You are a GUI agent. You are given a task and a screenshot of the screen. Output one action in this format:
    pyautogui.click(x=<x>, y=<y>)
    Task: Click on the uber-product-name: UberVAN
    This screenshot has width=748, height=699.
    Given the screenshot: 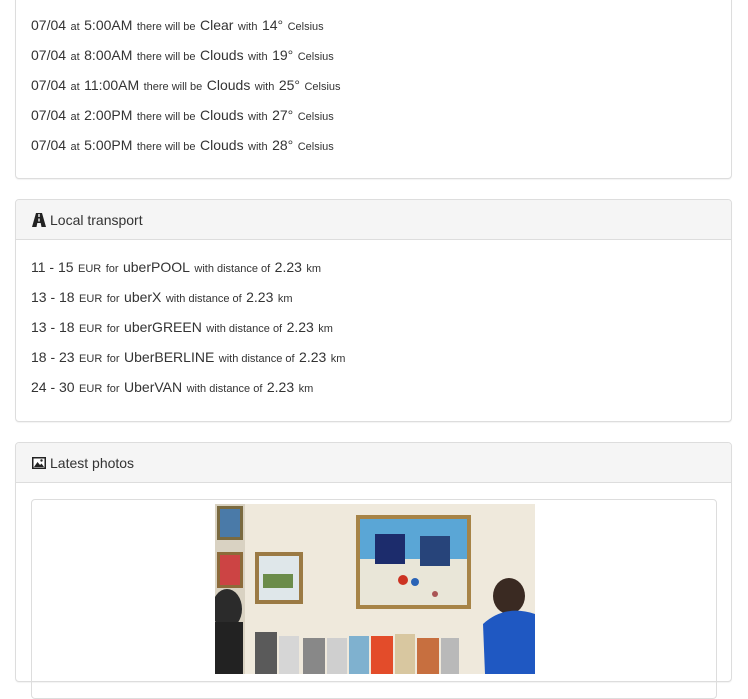 What is the action you would take?
    pyautogui.click(x=153, y=387)
    